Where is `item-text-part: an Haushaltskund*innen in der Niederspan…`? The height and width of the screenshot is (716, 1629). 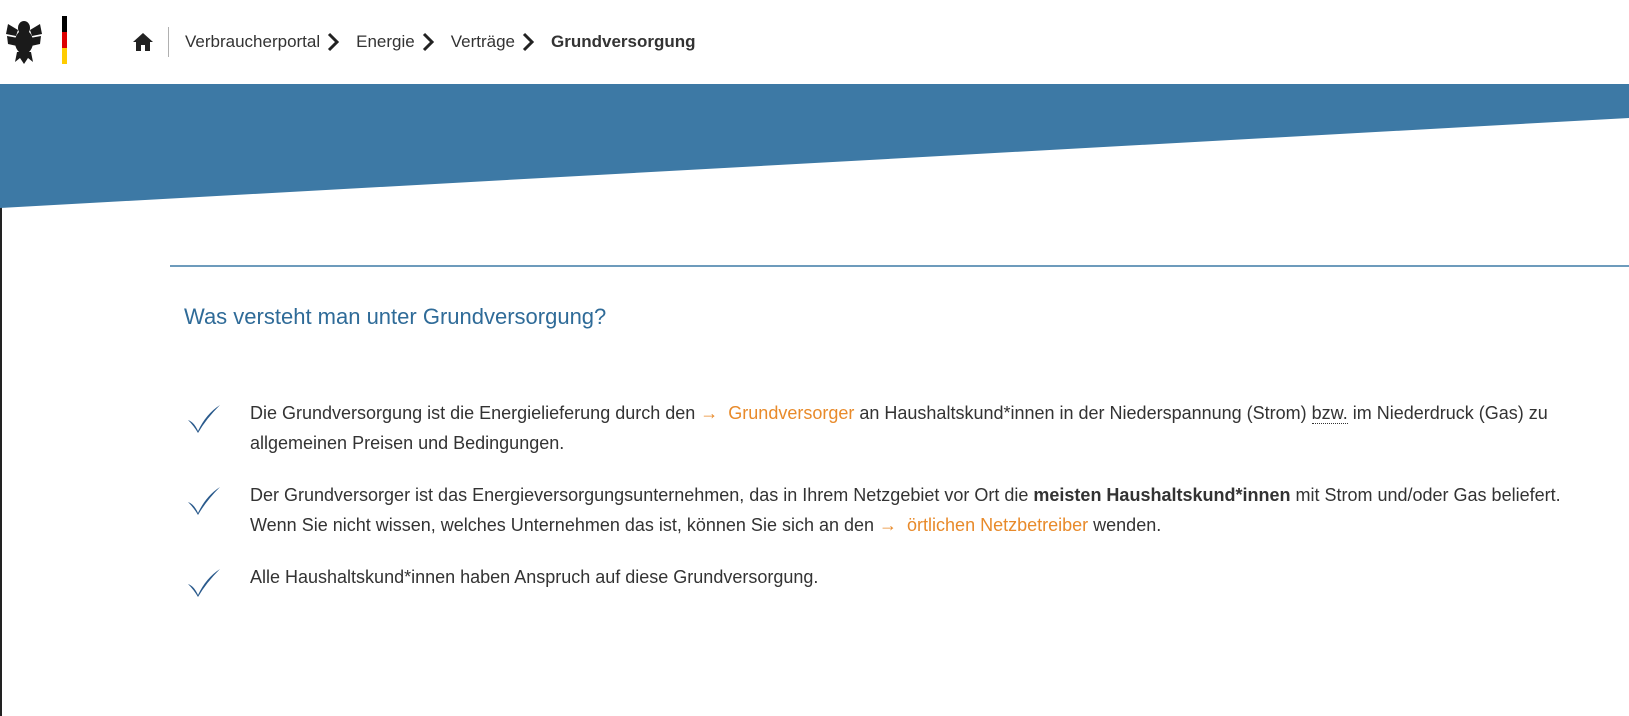 item-text-part: an Haushaltskund*innen in der Niederspan… is located at coordinates (1083, 413).